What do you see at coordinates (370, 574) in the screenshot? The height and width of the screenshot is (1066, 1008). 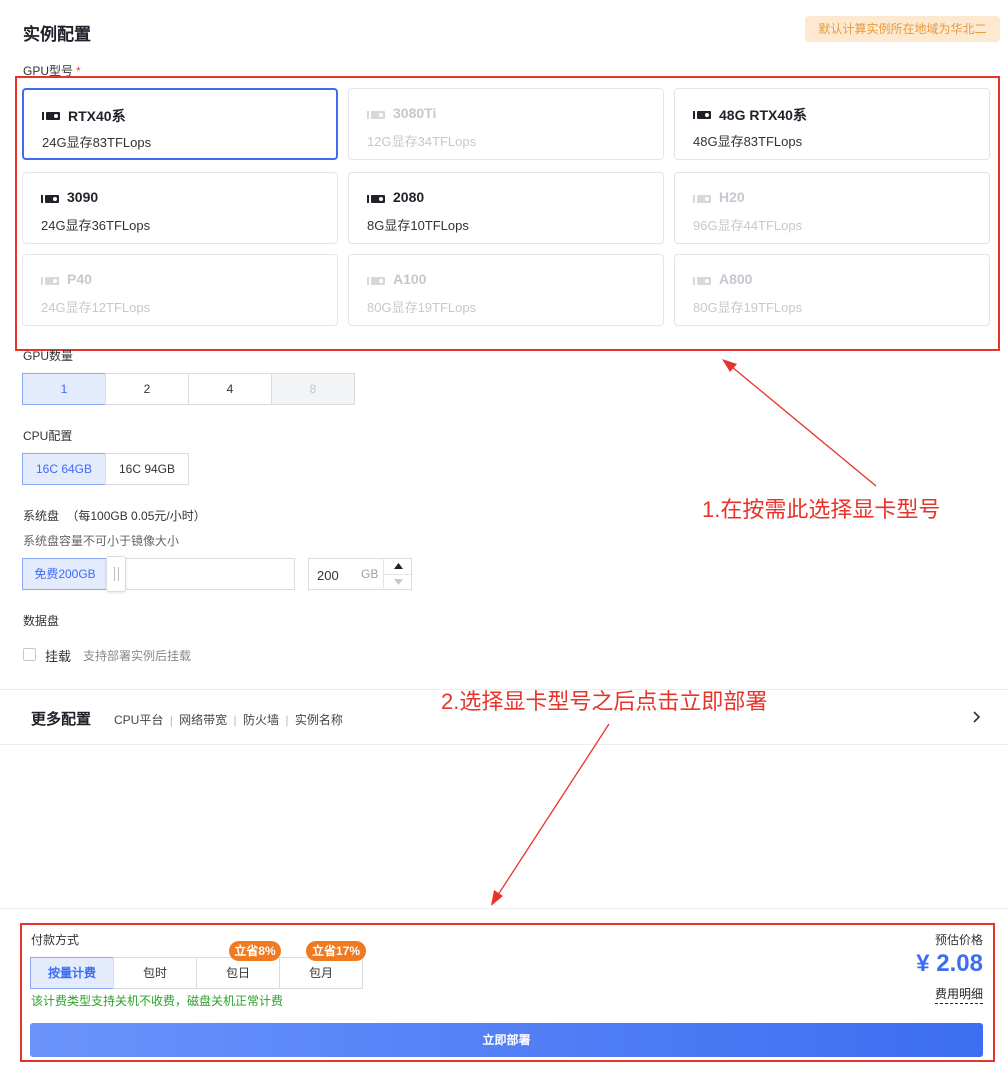 I see `system-disk-unit: GB` at bounding box center [370, 574].